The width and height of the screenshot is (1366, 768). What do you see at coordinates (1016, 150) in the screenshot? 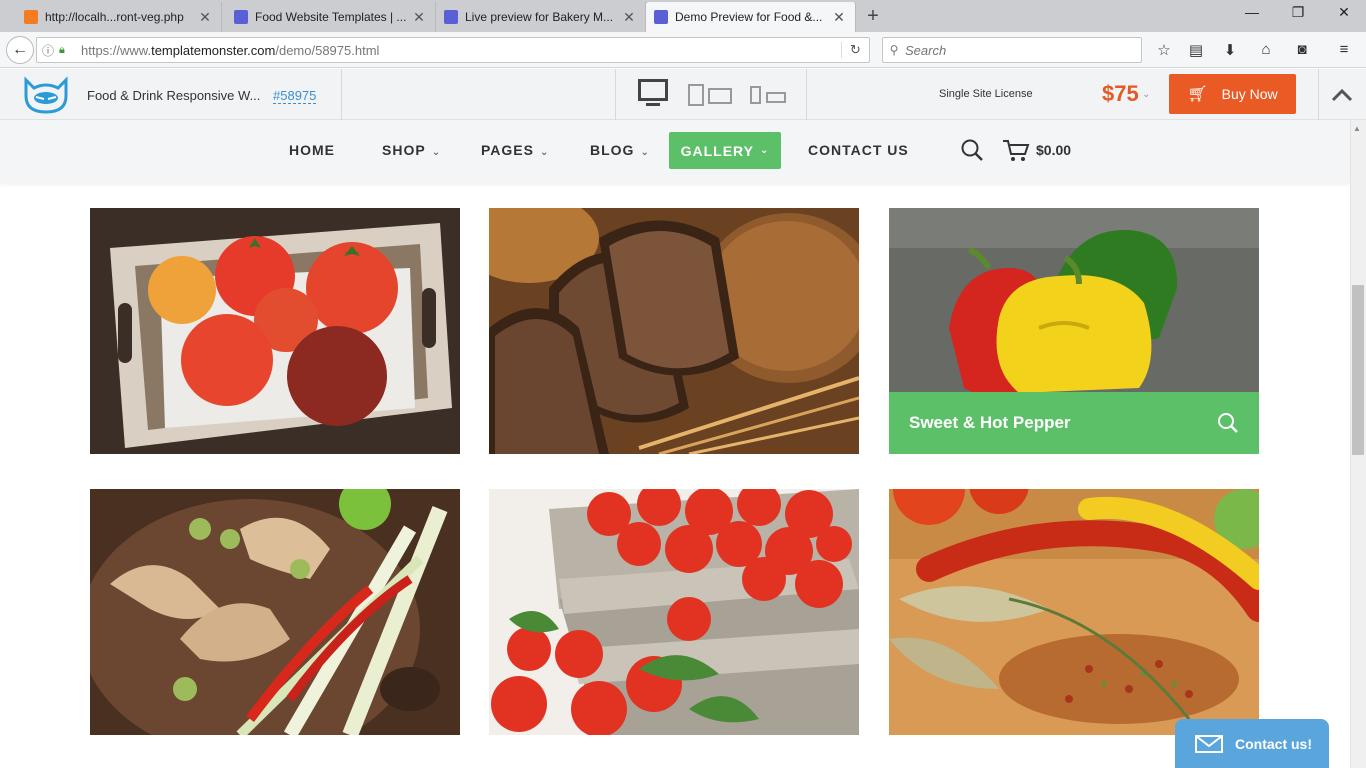
I see `cart-icon` at bounding box center [1016, 150].